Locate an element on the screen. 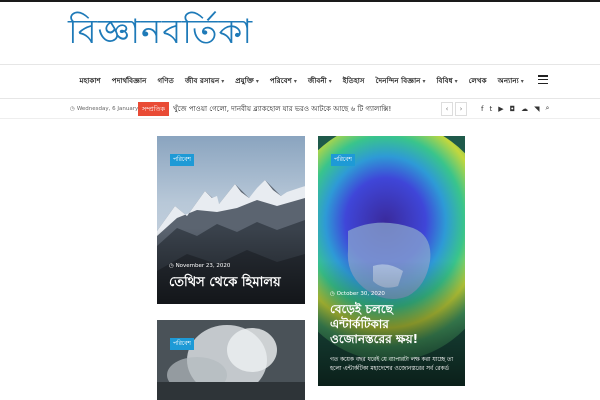  nav-item: গণিত is located at coordinates (166, 82).